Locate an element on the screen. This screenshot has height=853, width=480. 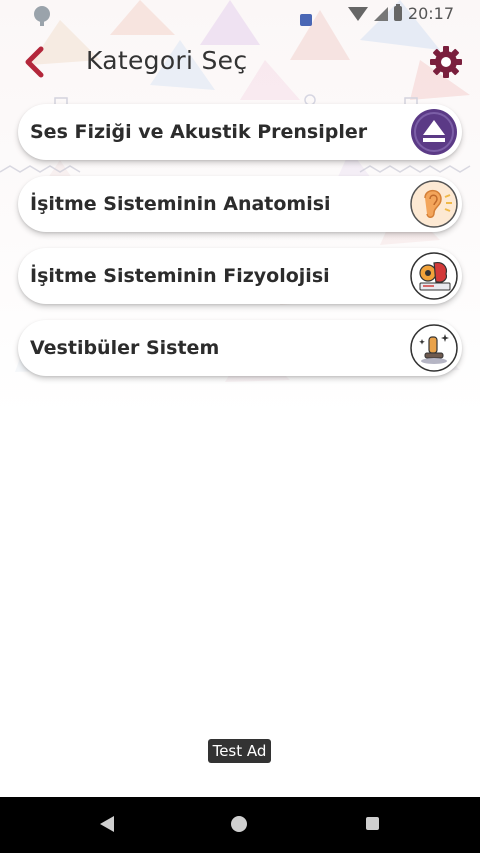
category-item: İşitme Sisteminin Fizyolojisi is located at coordinates (240, 276).